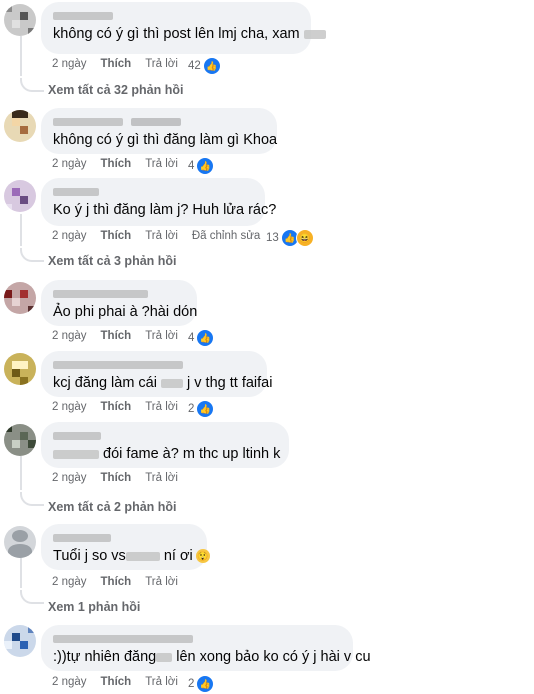  What do you see at coordinates (202, 556) in the screenshot?
I see `shocked-emoji-icon: 😲` at bounding box center [202, 556].